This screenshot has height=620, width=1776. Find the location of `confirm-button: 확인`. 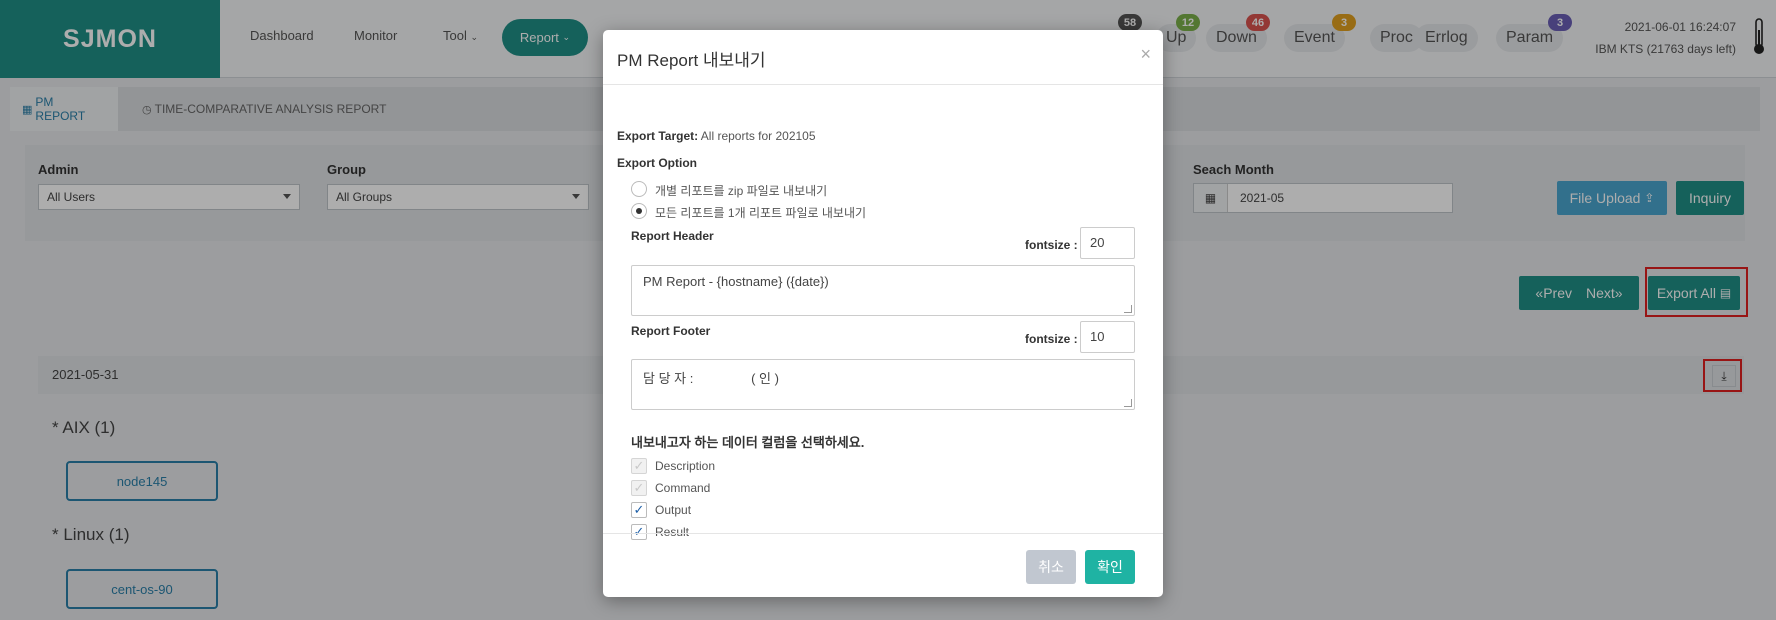

confirm-button: 확인 is located at coordinates (1110, 567).